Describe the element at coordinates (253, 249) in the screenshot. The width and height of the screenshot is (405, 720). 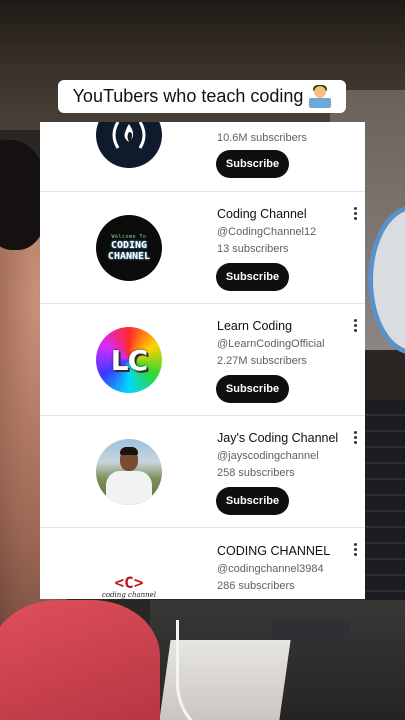
I see `channel-subscribers: 13 subscribers` at that location.